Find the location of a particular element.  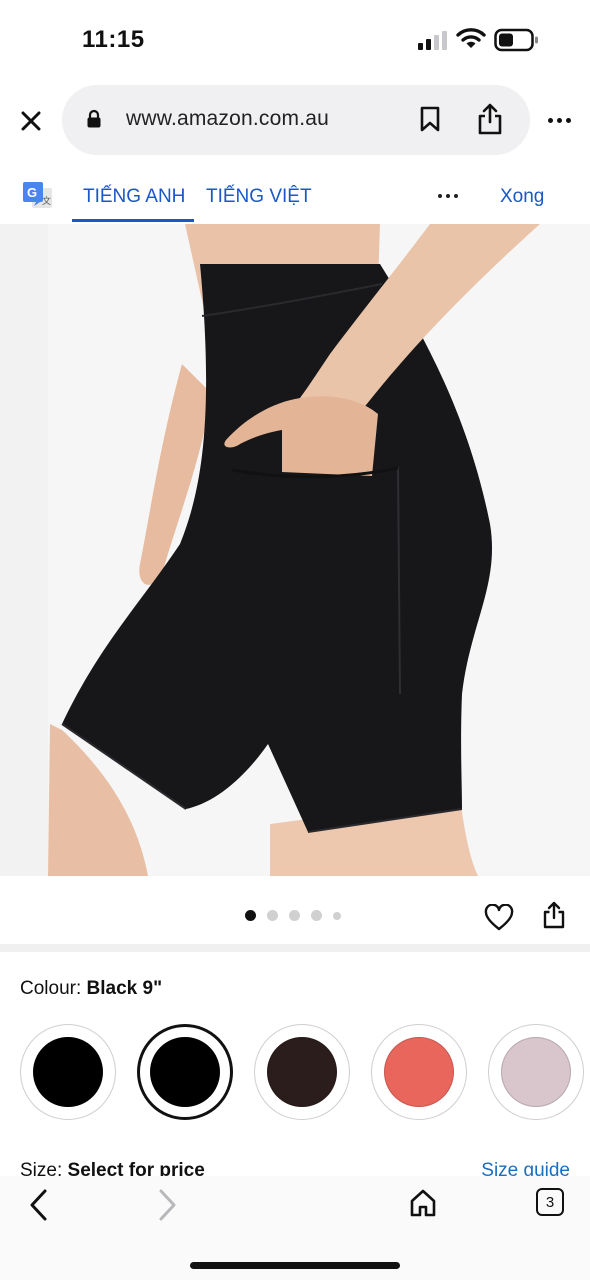

translate-done-button: Xong is located at coordinates (522, 197).